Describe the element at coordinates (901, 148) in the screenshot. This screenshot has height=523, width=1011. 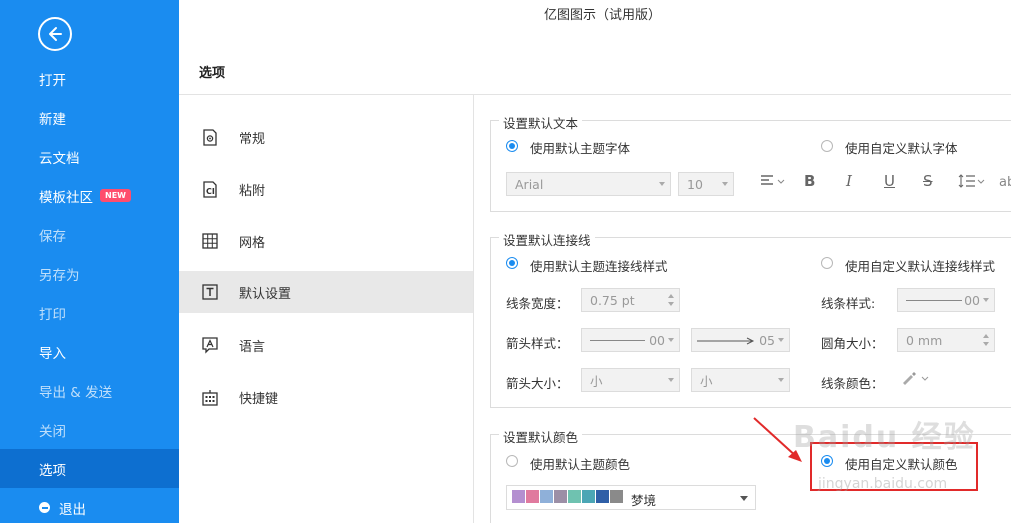
I see `radio-custom-font-label: 使用自定义默认字体` at that location.